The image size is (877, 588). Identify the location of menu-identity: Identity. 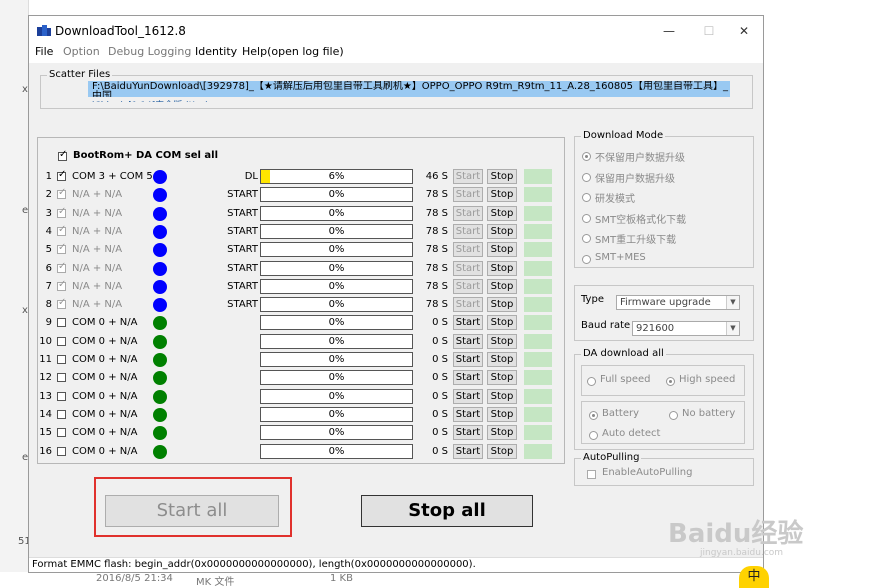
(216, 51).